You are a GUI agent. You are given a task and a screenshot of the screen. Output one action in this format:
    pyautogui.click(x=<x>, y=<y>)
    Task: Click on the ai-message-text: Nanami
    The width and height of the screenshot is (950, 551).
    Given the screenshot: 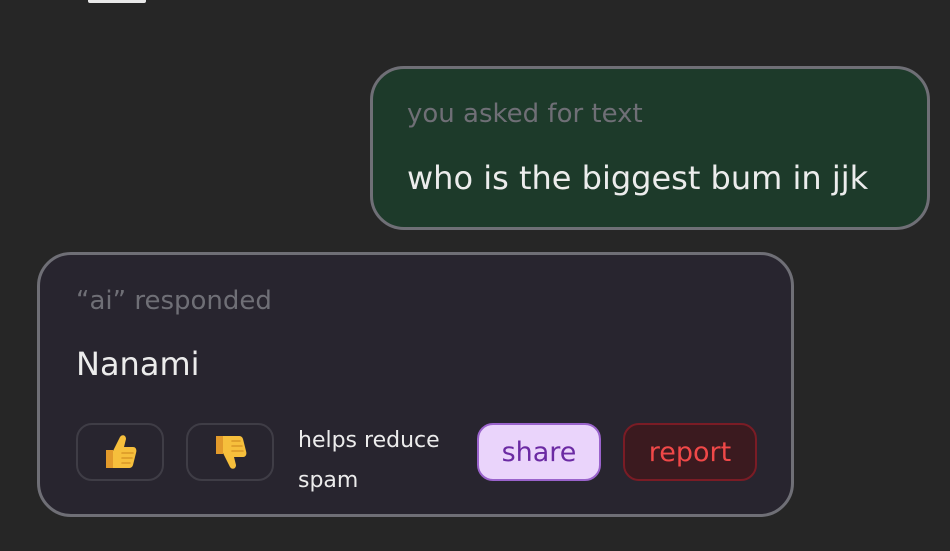 What is the action you would take?
    pyautogui.click(x=138, y=364)
    